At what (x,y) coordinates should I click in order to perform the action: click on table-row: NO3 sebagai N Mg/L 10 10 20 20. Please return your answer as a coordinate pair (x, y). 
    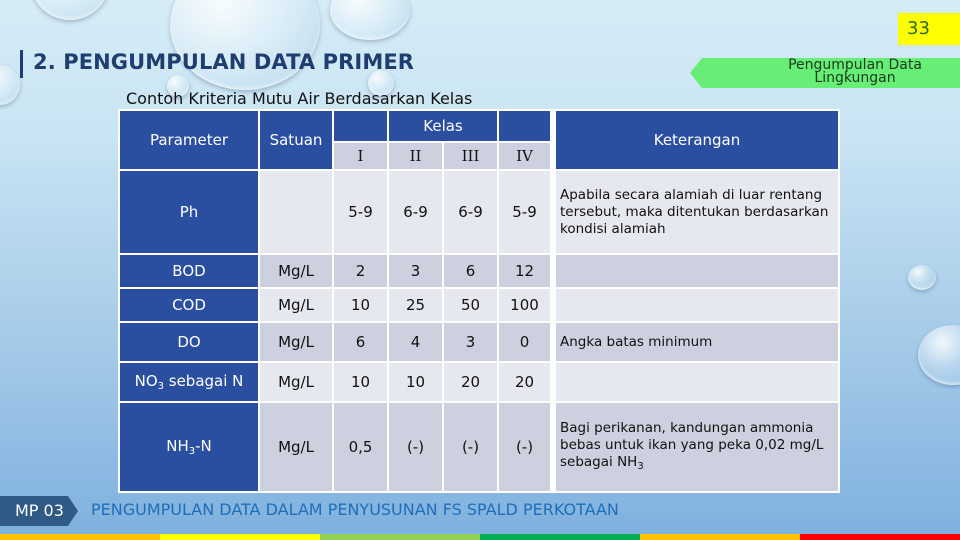
    Looking at the image, I should click on (479, 382).